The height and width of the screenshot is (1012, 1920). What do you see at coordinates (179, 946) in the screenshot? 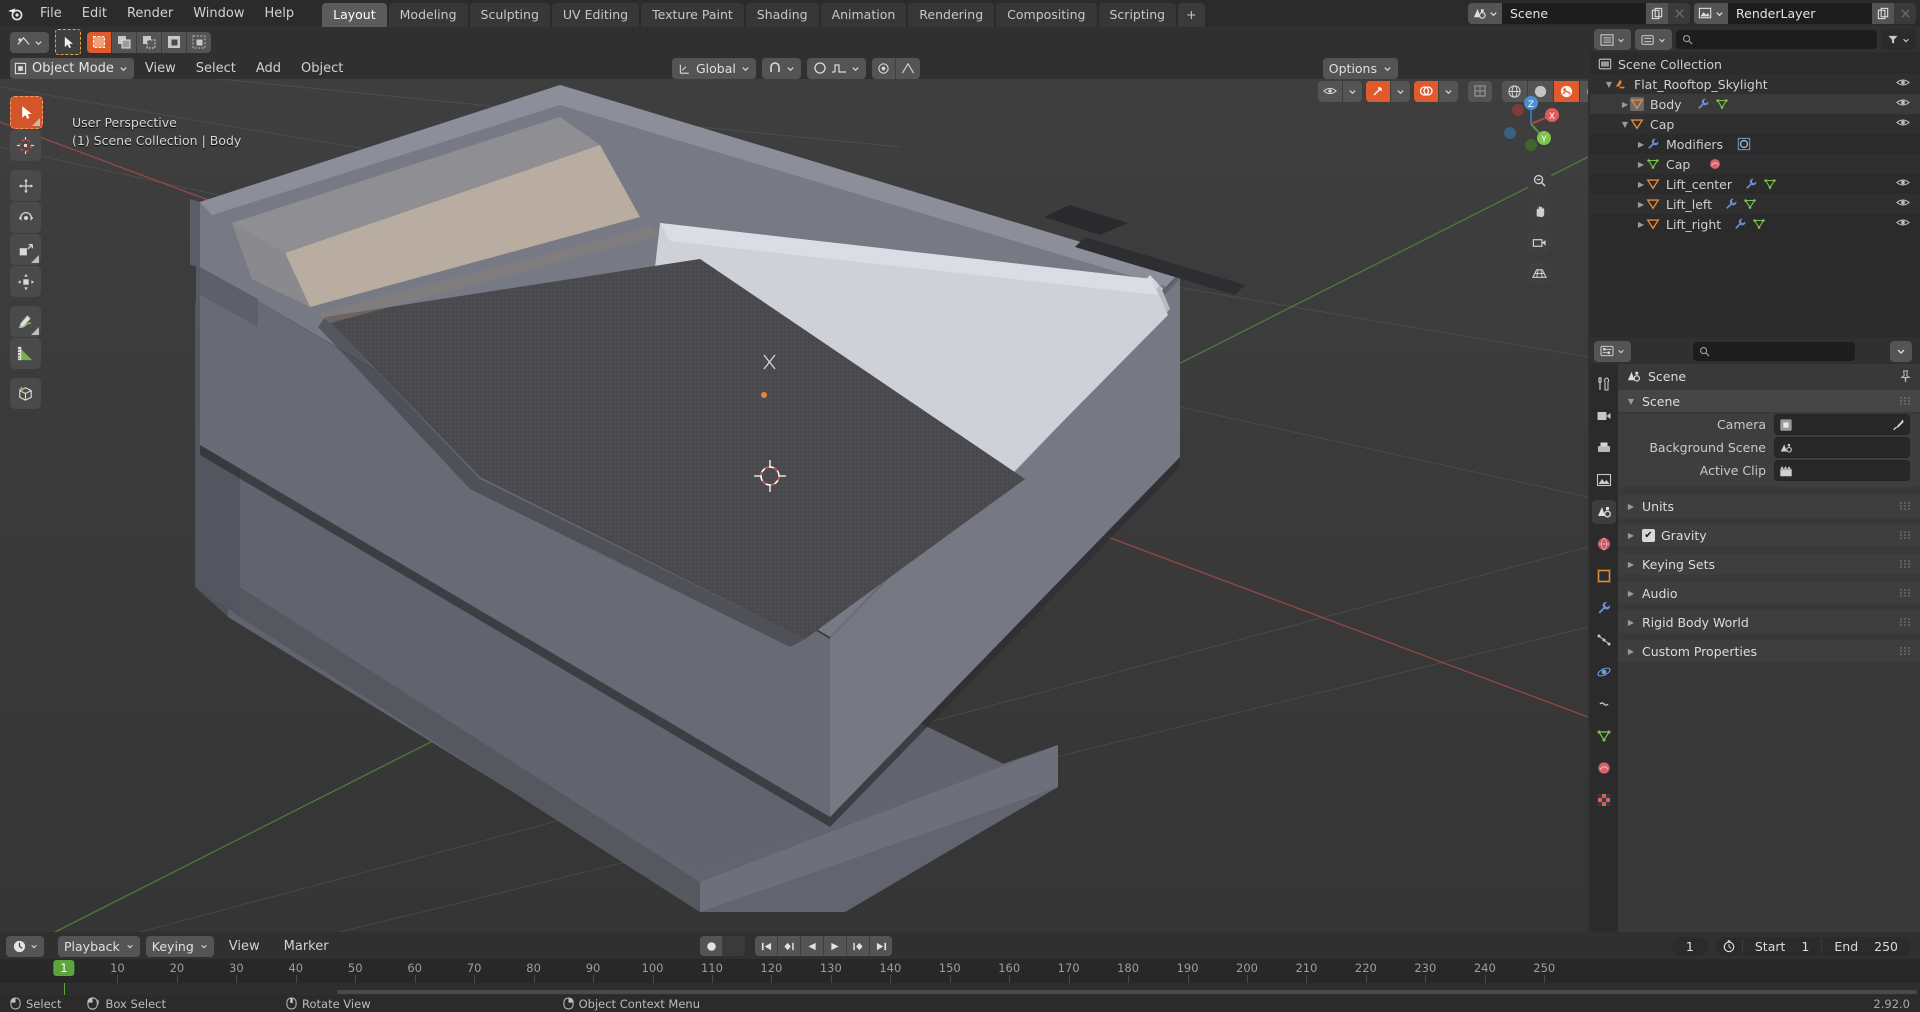
I see `keying-menu: Keying` at bounding box center [179, 946].